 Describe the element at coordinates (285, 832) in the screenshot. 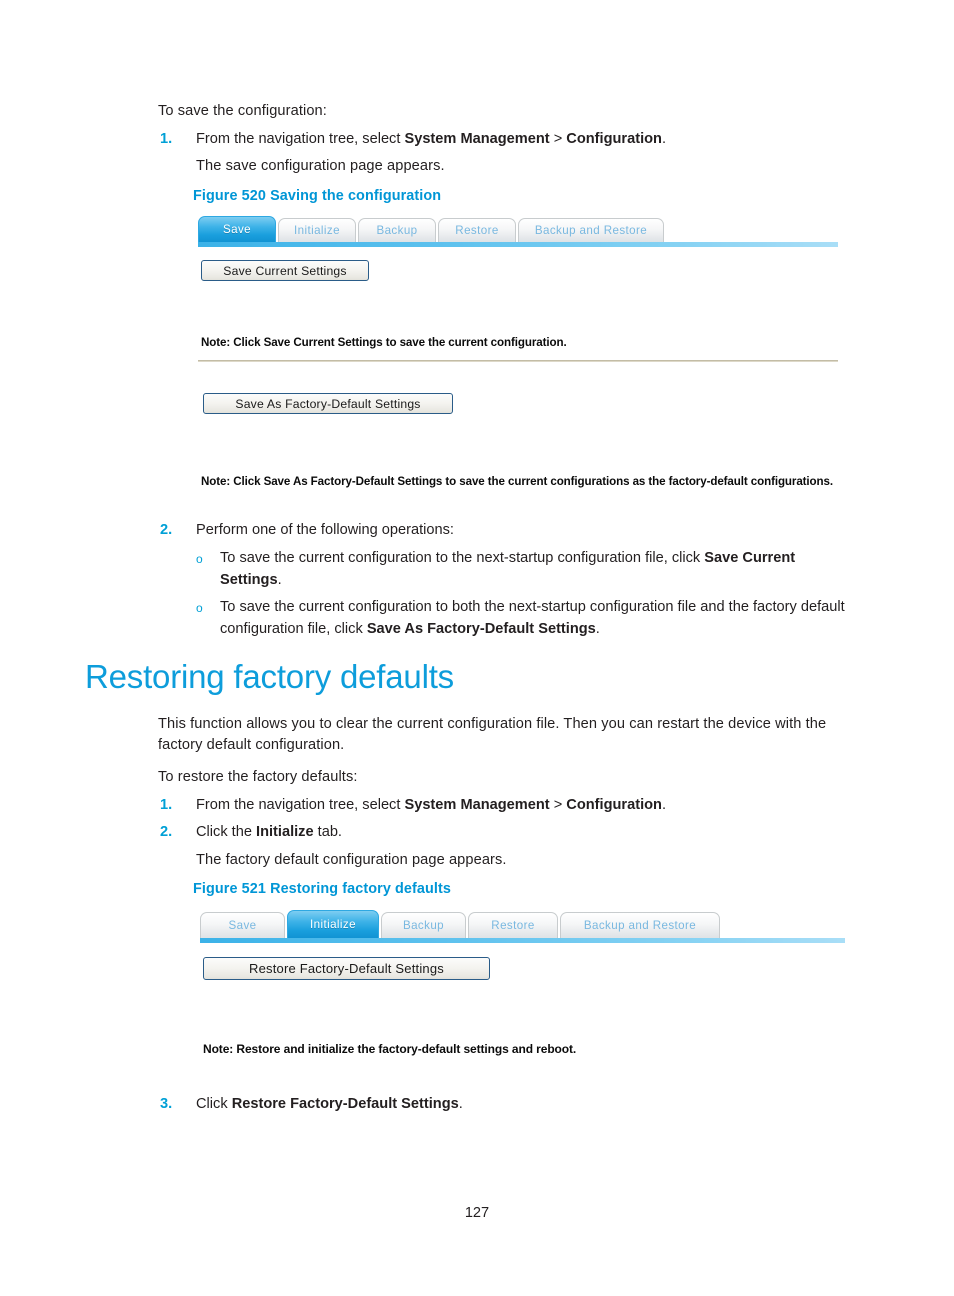

I see `restore-step-2-bold-initialize: Initialize` at that location.